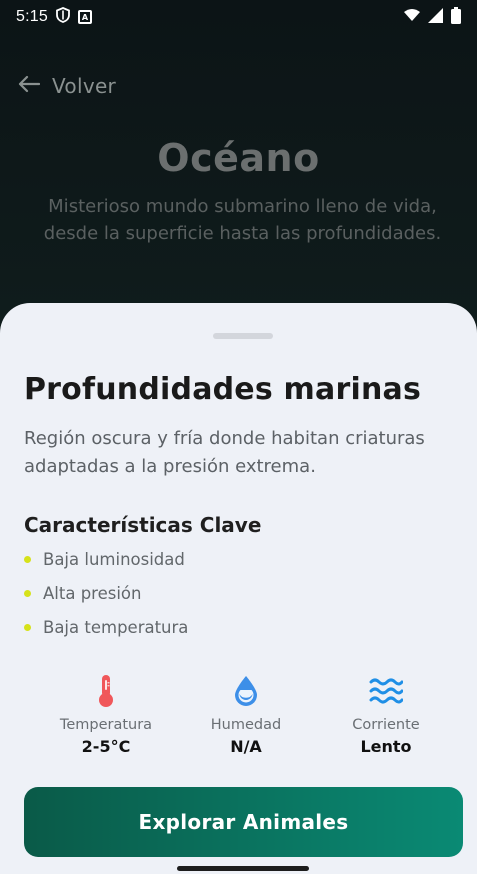 The height and width of the screenshot is (874, 477). What do you see at coordinates (32, 16) in the screenshot?
I see `status-time: 5:15` at bounding box center [32, 16].